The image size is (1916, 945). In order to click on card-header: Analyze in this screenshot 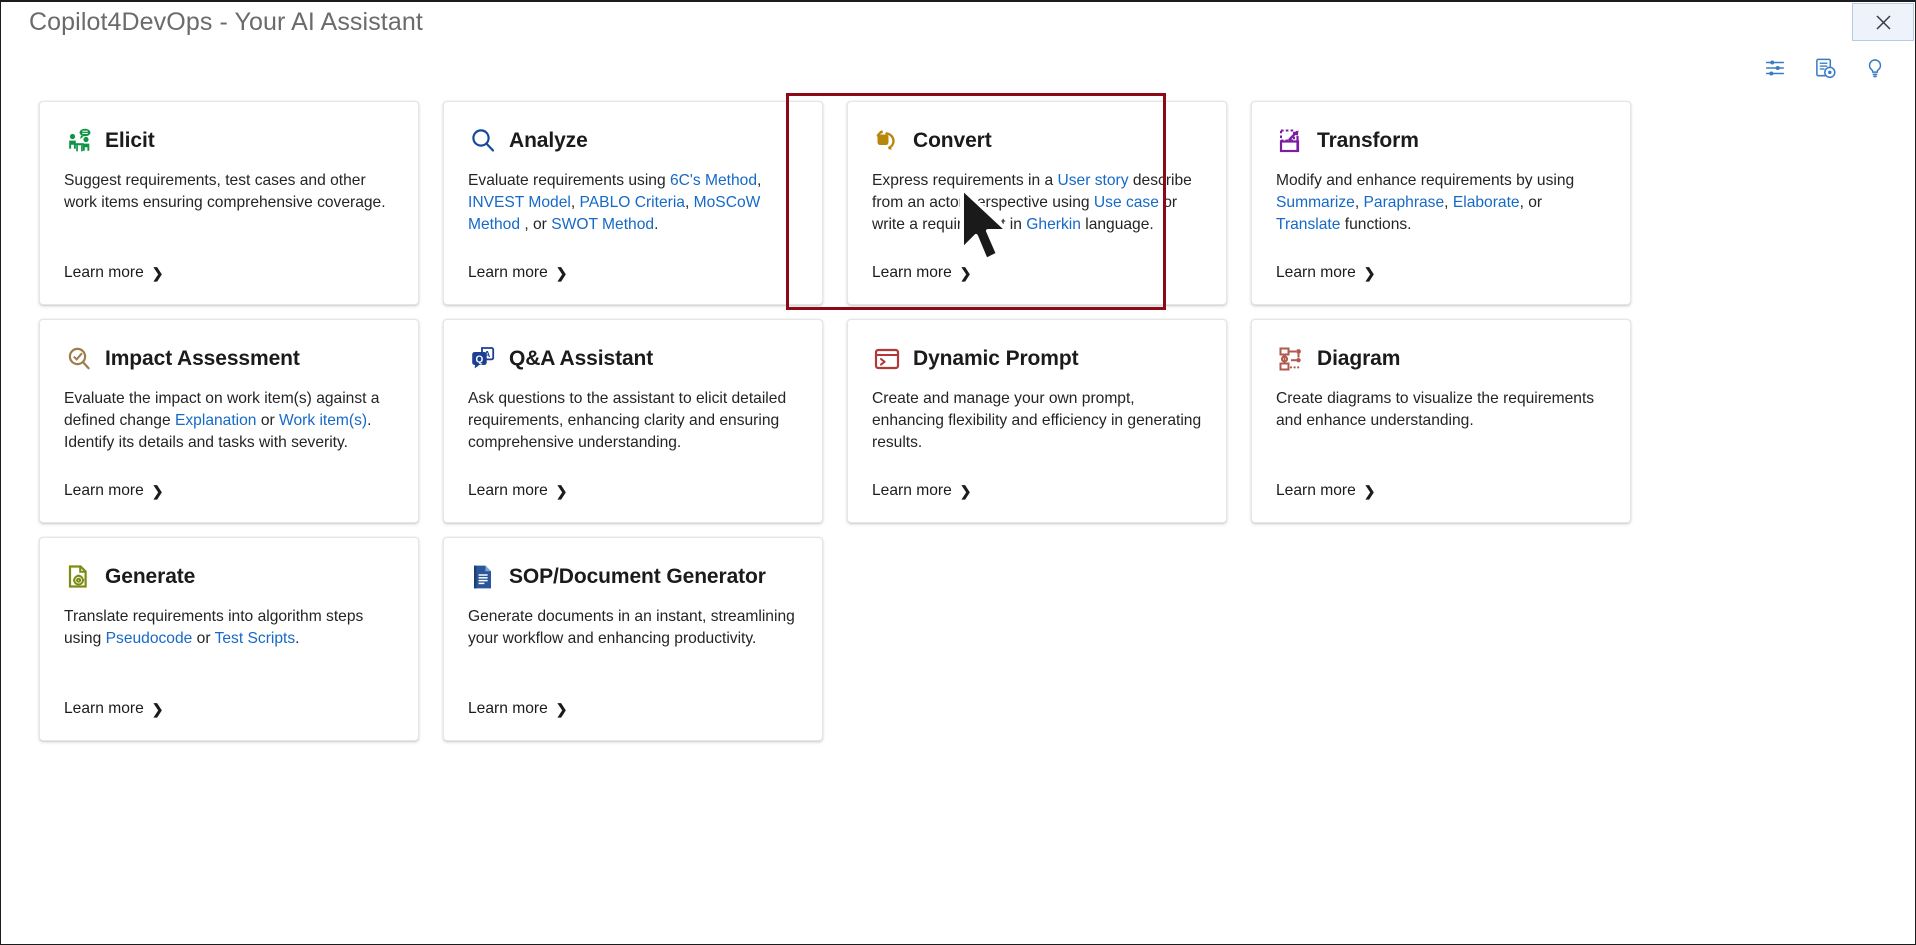, I will do `click(633, 141)`.